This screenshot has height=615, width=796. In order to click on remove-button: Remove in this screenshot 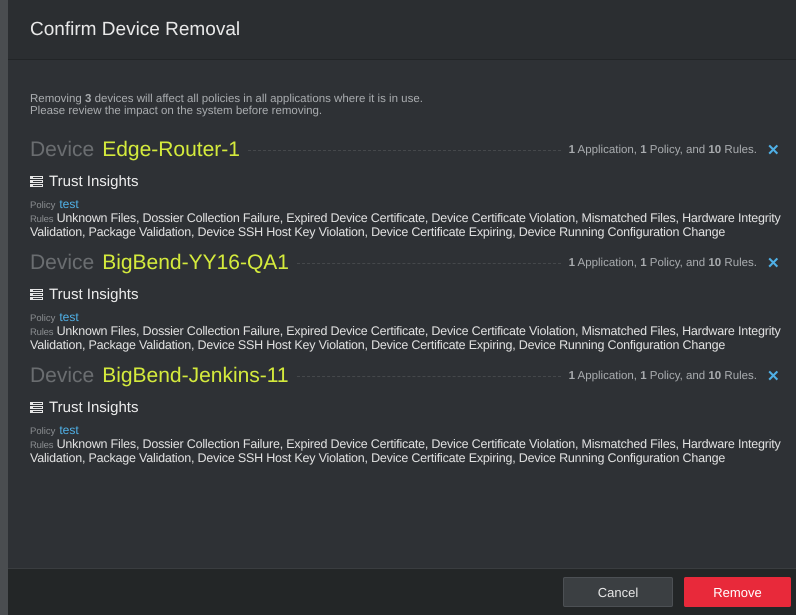, I will do `click(737, 592)`.